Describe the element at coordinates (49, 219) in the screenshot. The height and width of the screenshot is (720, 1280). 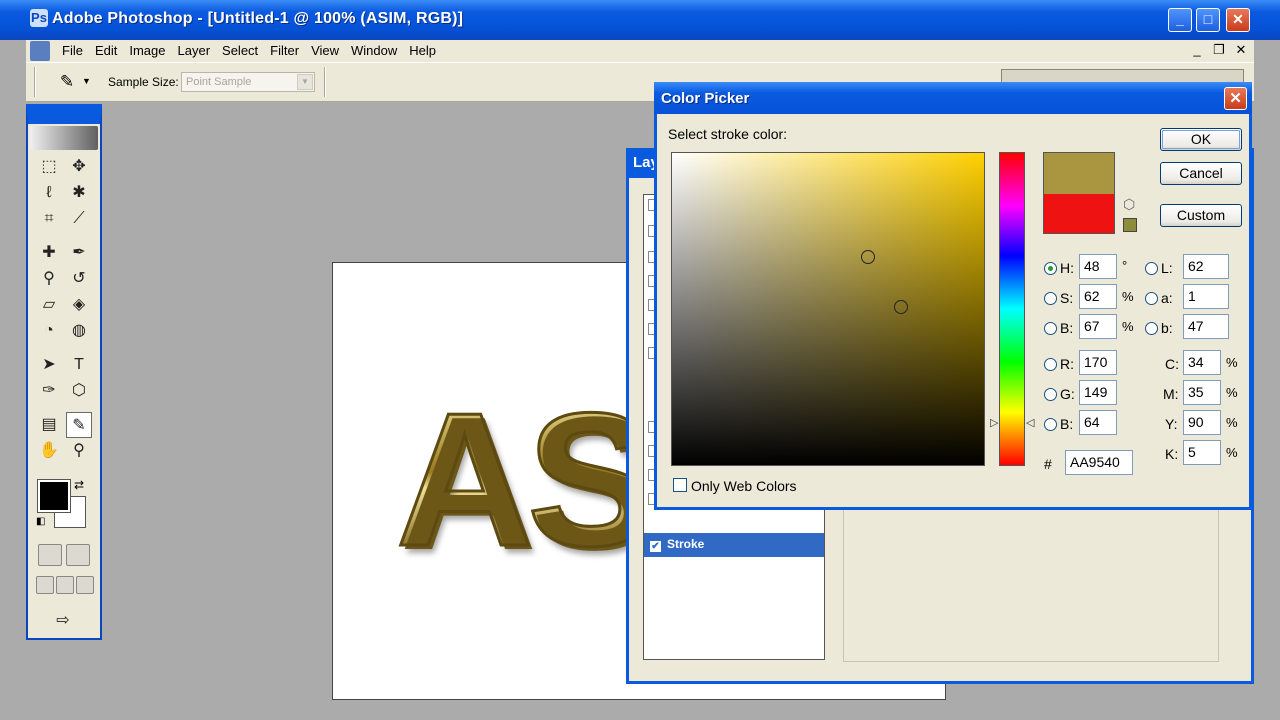
I see `crop-tool-icon: ⌗` at that location.